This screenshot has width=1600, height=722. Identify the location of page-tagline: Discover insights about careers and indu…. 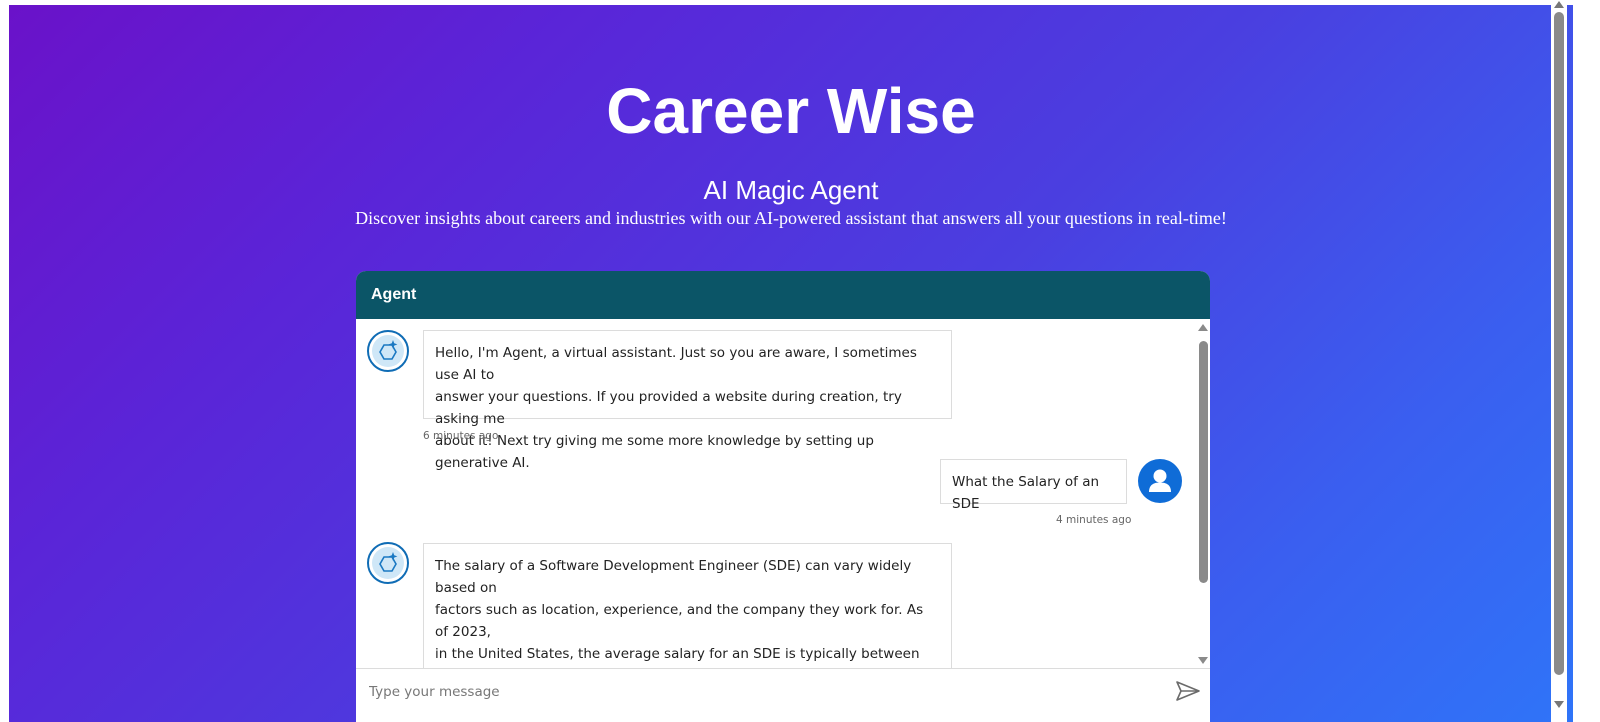
(791, 218).